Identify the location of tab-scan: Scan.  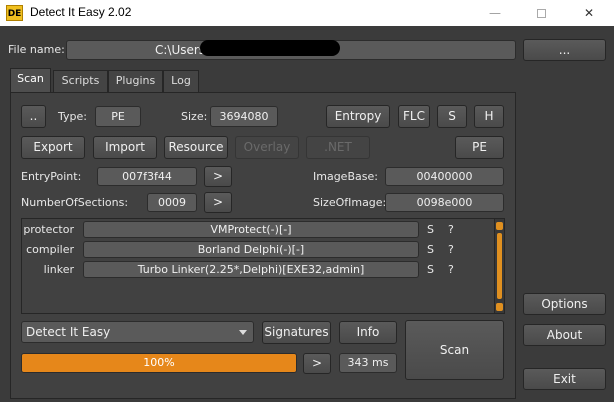
(30, 80).